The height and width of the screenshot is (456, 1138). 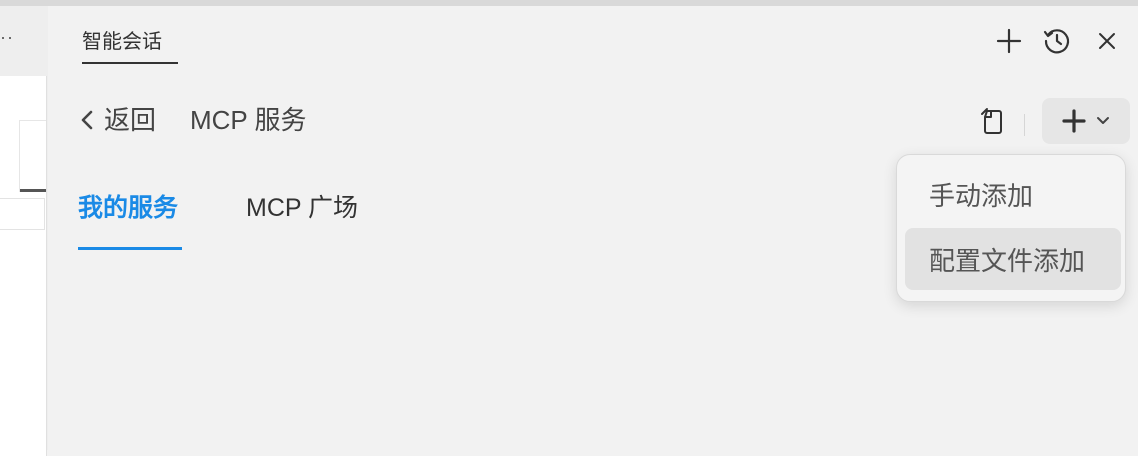 I want to click on close-icon, so click(x=1107, y=41).